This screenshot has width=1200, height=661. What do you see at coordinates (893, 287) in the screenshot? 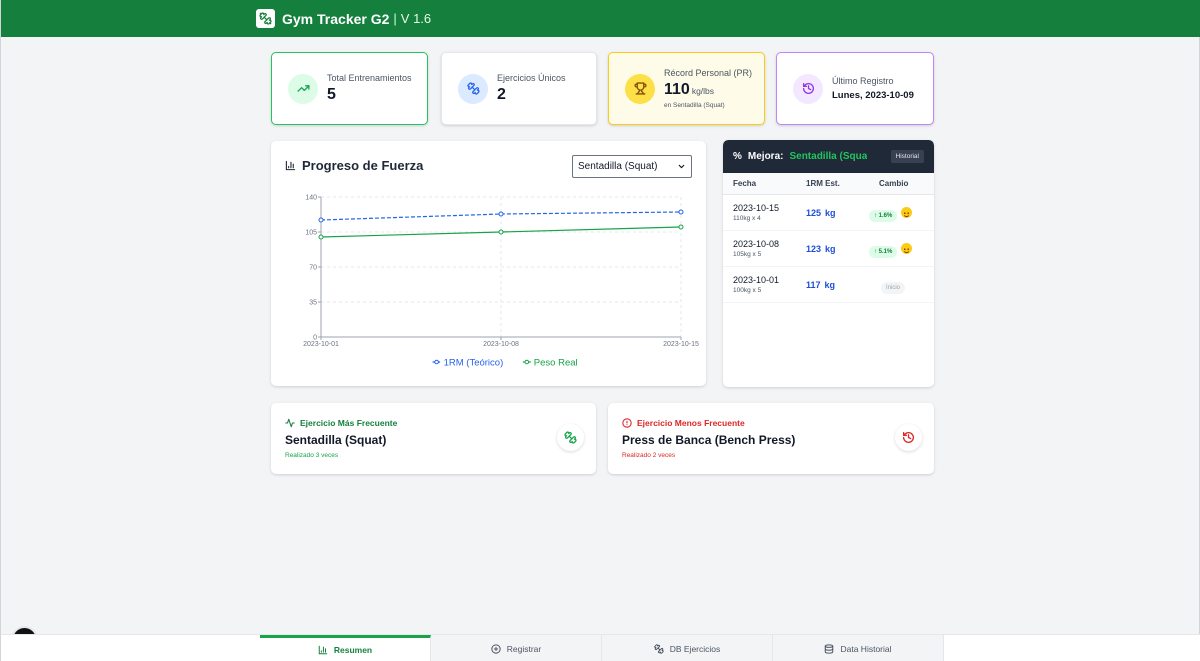
I see `change-badge: Inicio` at bounding box center [893, 287].